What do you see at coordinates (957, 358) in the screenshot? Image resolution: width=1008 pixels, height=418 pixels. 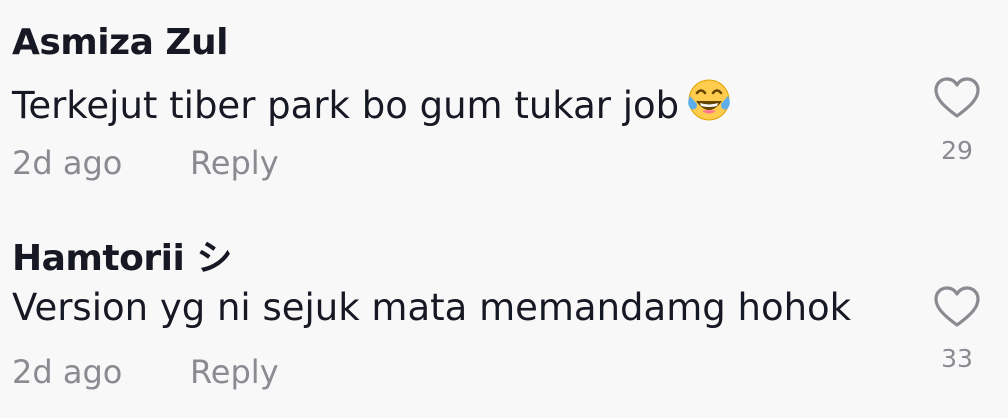 I see `like-count: 33` at bounding box center [957, 358].